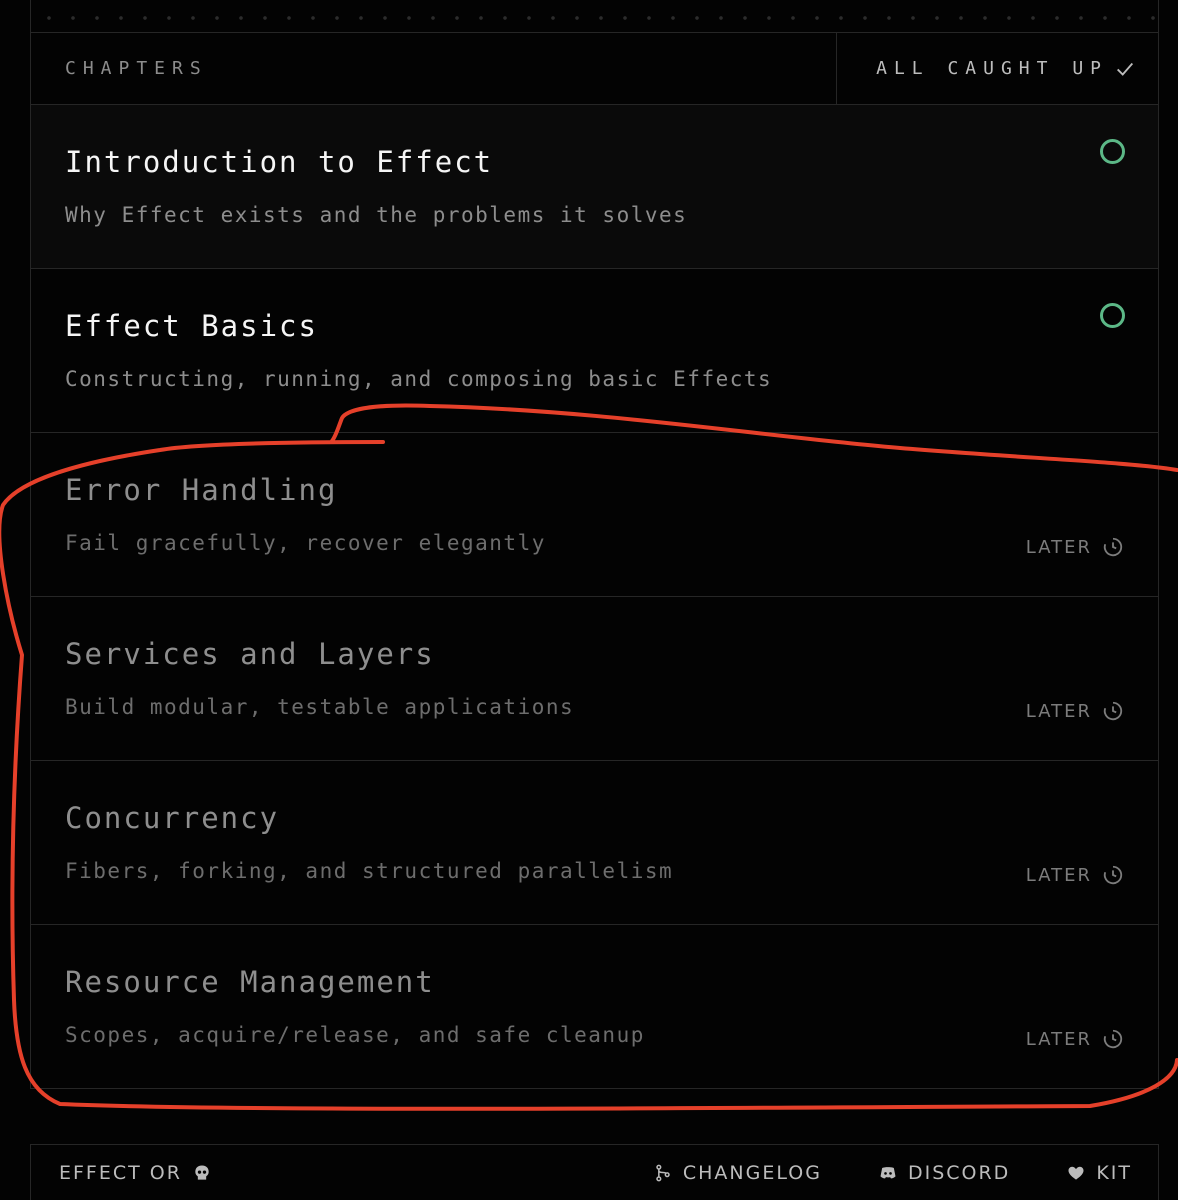  I want to click on kit-link: KIT, so click(1099, 1173).